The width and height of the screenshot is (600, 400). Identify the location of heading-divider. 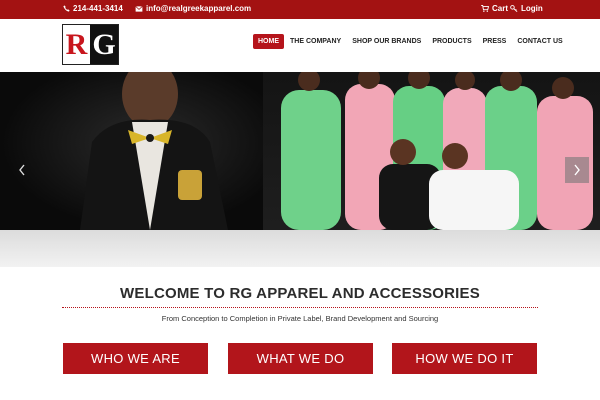
(300, 307).